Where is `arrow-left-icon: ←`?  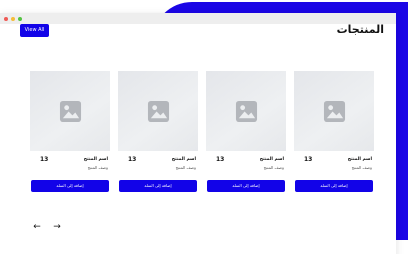
arrow-left-icon: ← is located at coordinates (37, 227).